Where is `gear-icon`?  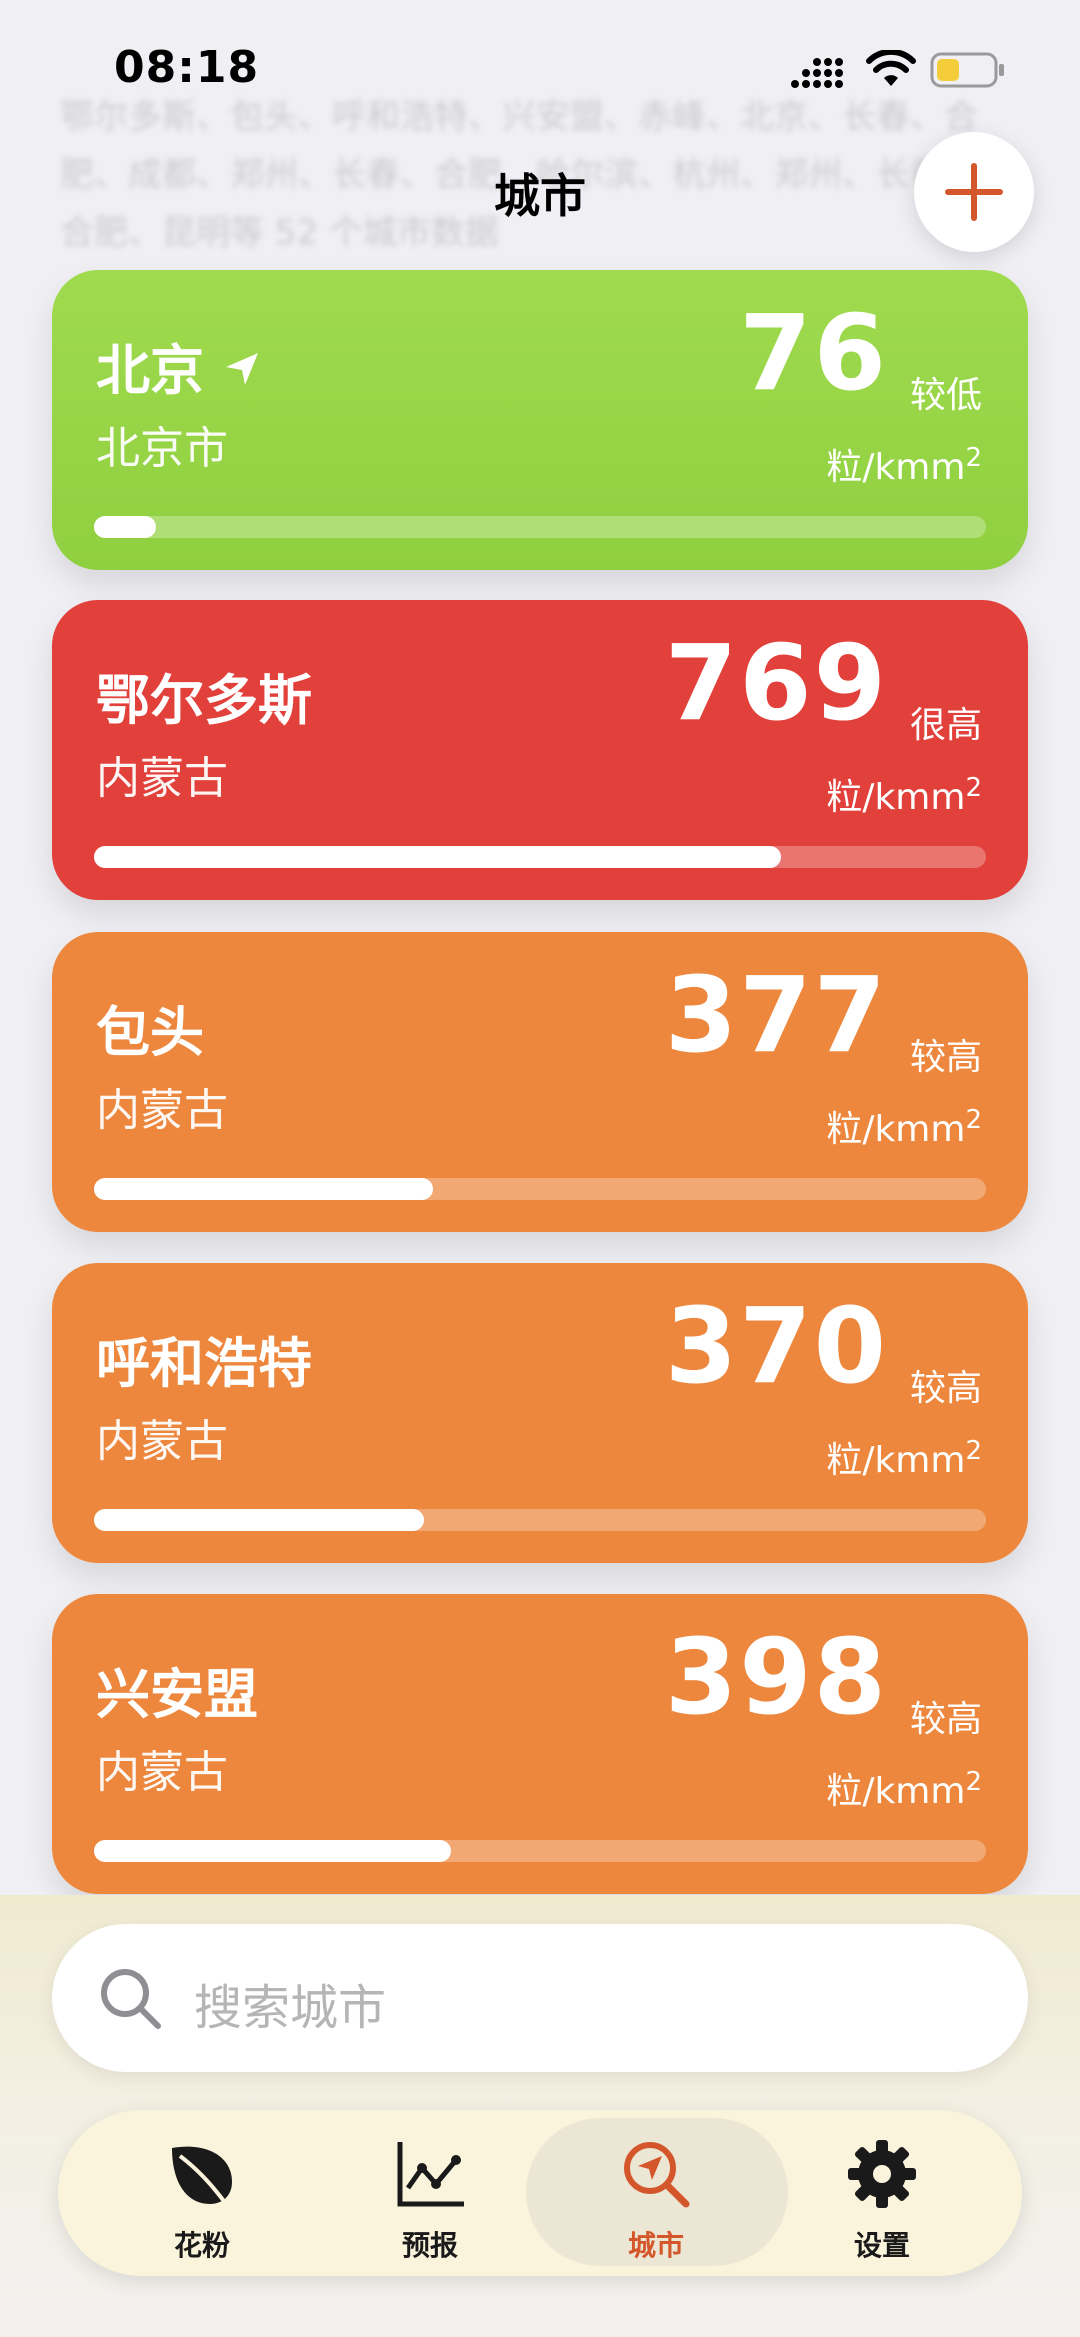
gear-icon is located at coordinates (882, 2174).